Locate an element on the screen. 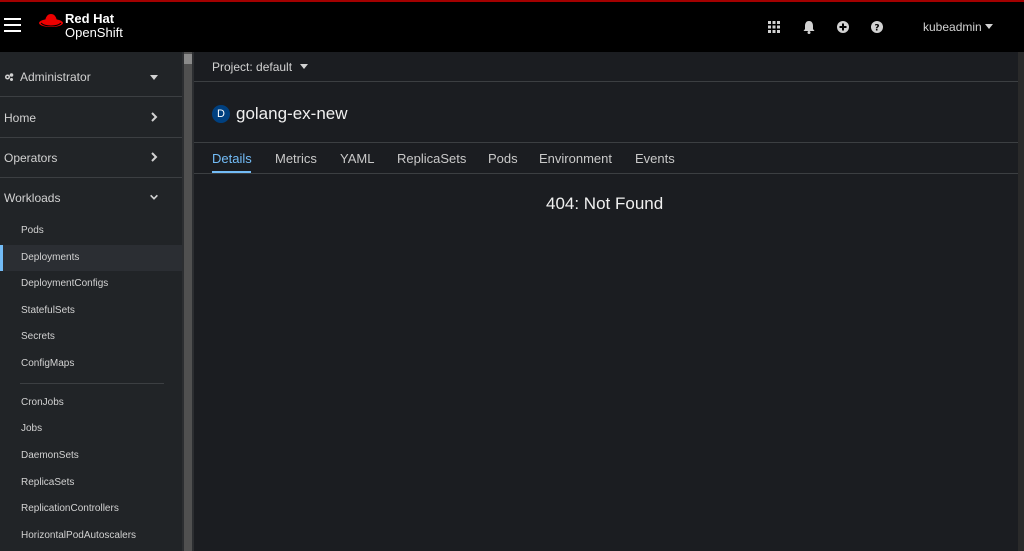  chevron-down-icon is located at coordinates (154, 197).